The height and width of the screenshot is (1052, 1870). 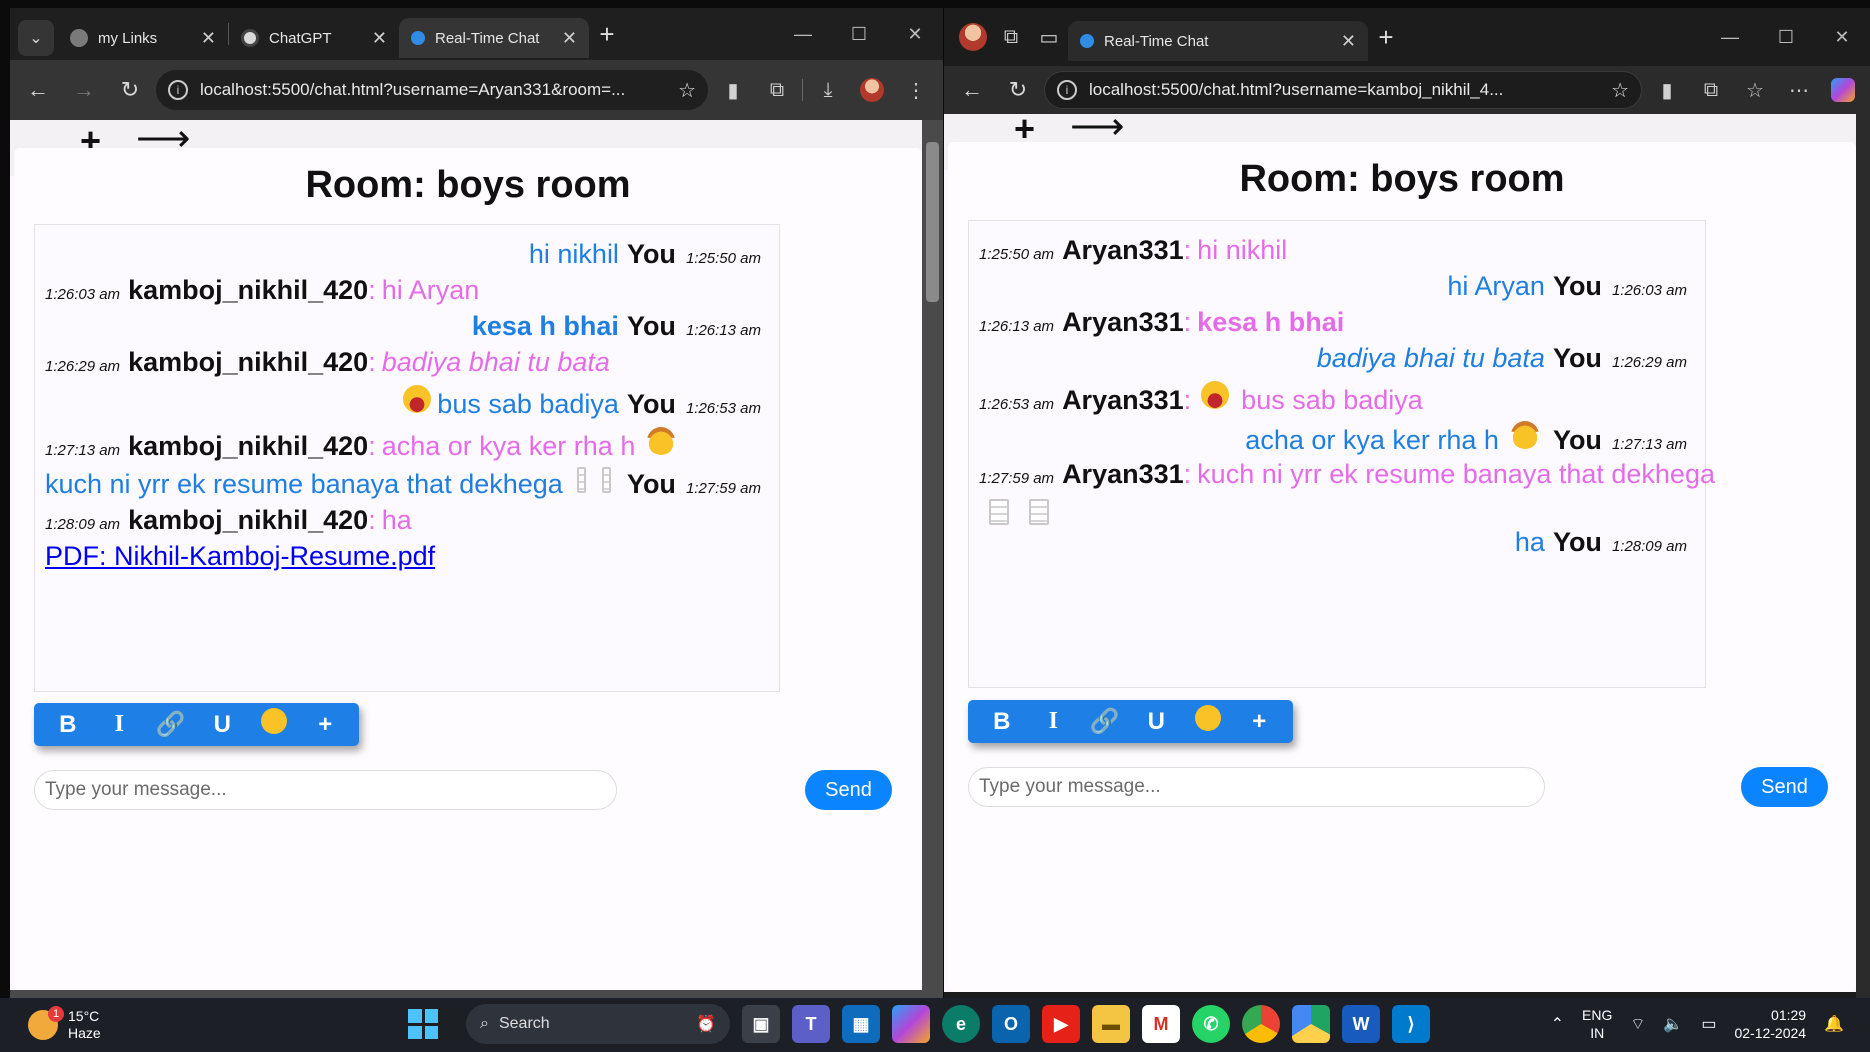 I want to click on chevron-up-icon: ⌃, so click(x=1557, y=1024).